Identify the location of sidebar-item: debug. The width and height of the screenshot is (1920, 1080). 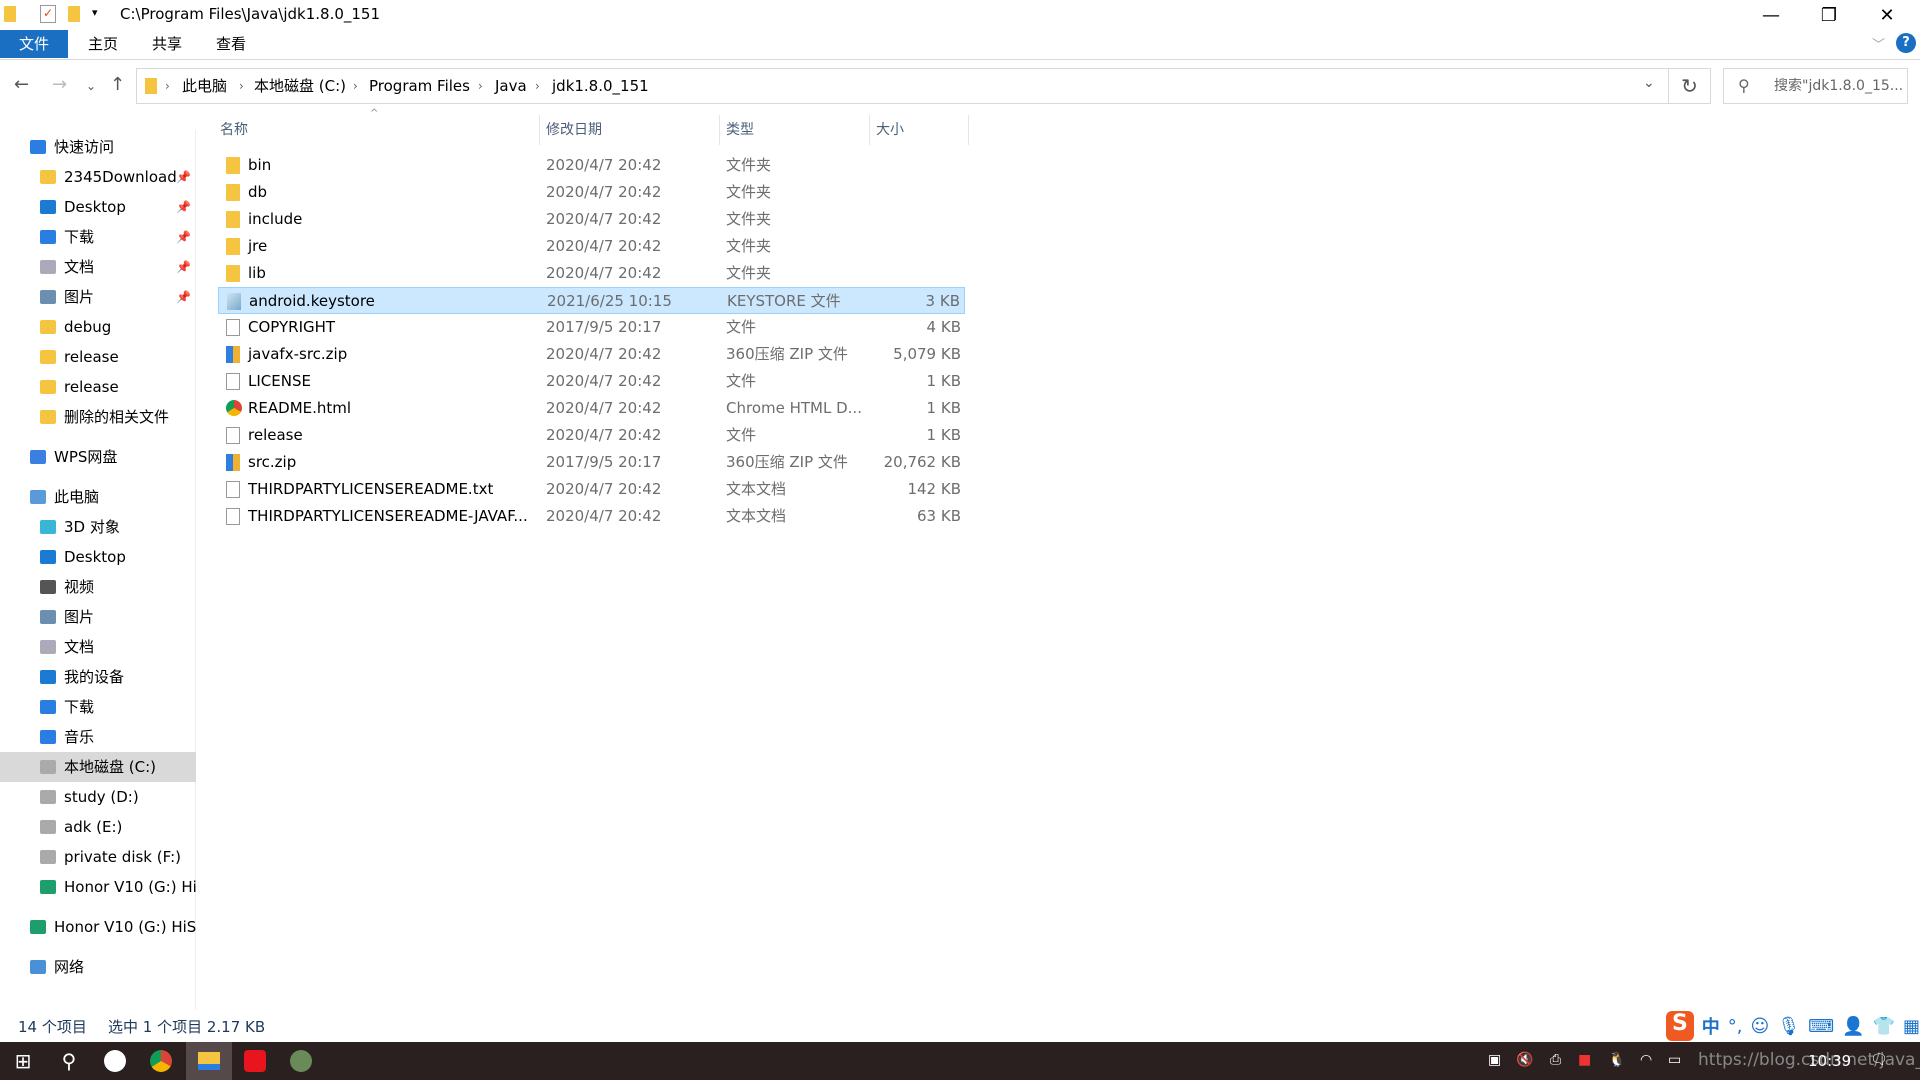
(98, 327).